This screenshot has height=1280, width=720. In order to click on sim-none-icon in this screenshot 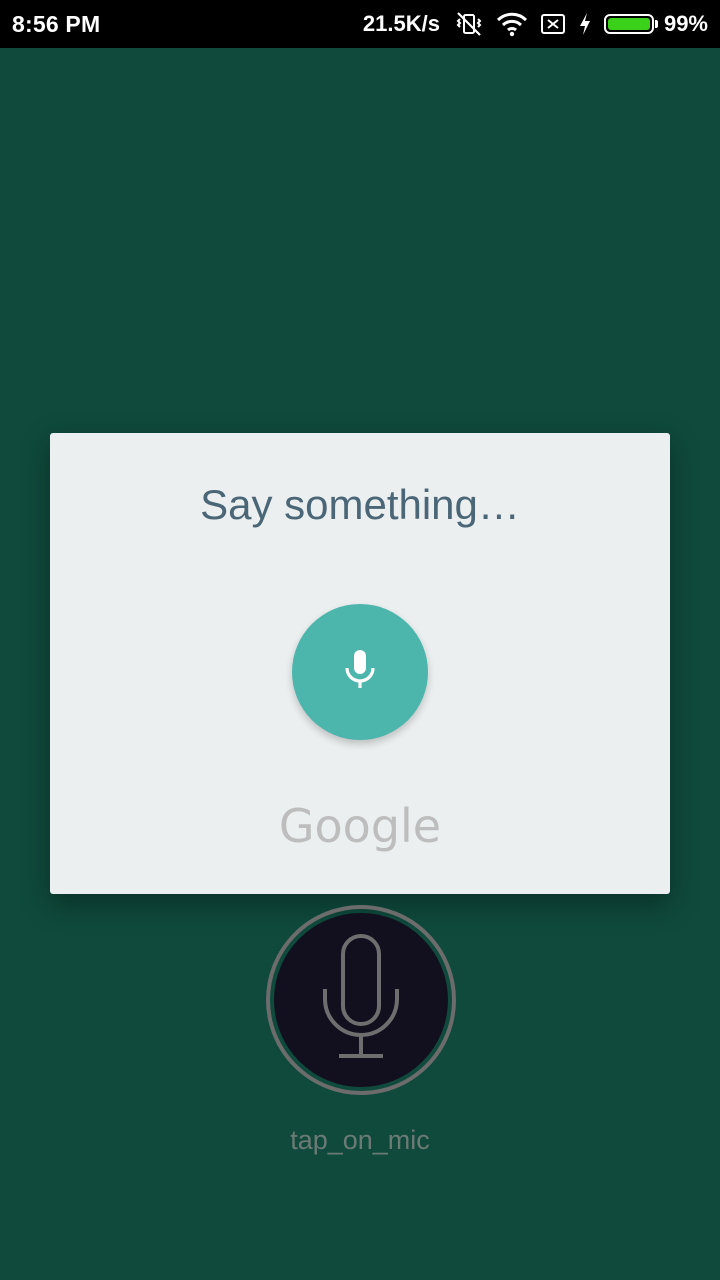, I will do `click(553, 24)`.